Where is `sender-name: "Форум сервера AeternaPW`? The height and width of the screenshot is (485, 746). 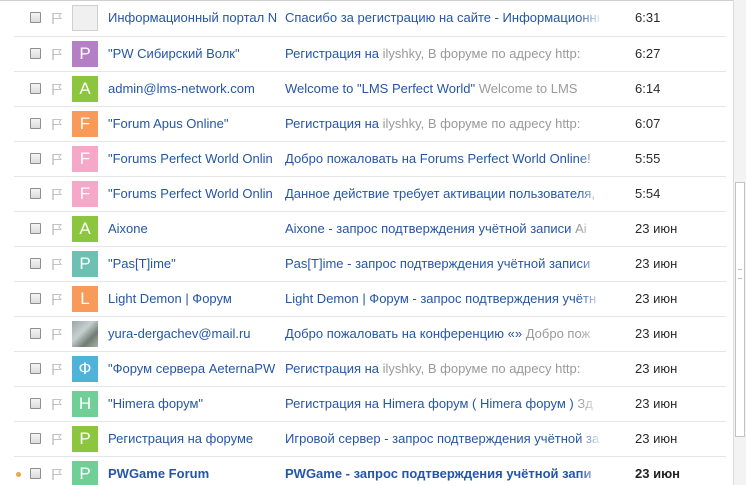
sender-name: "Форум сервера AeternaPW is located at coordinates (196, 369).